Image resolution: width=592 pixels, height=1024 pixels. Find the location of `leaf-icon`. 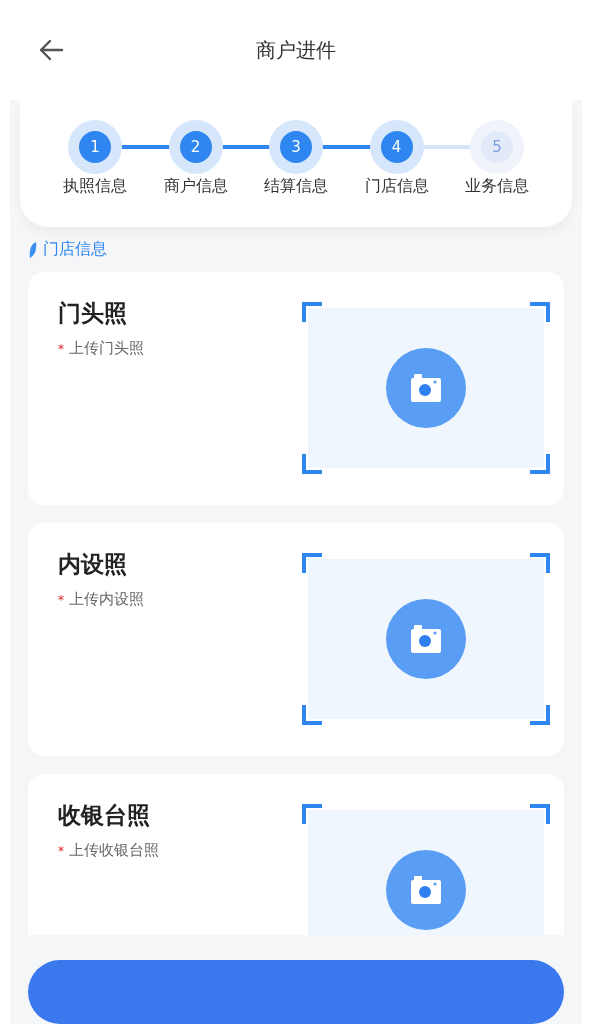

leaf-icon is located at coordinates (33, 249).